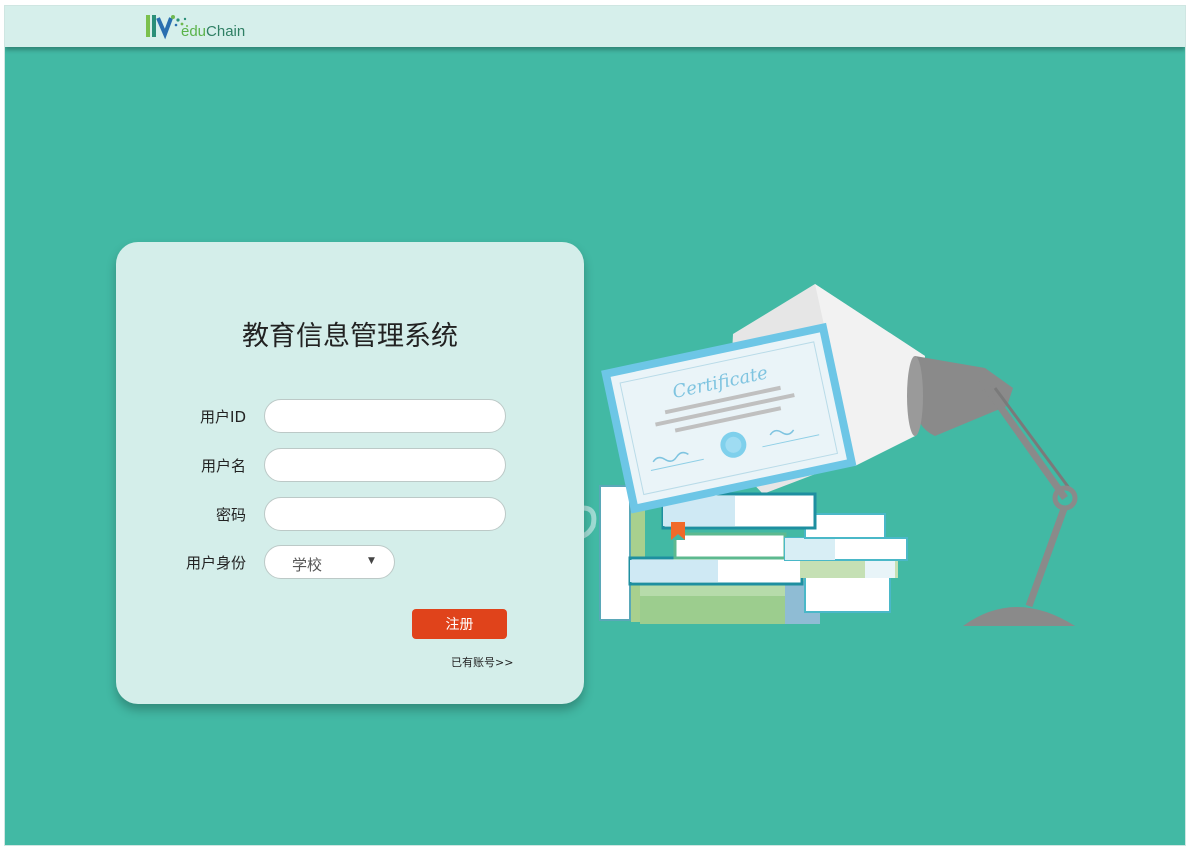  Describe the element at coordinates (482, 662) in the screenshot. I see `login-link: 已有账号>>` at that location.